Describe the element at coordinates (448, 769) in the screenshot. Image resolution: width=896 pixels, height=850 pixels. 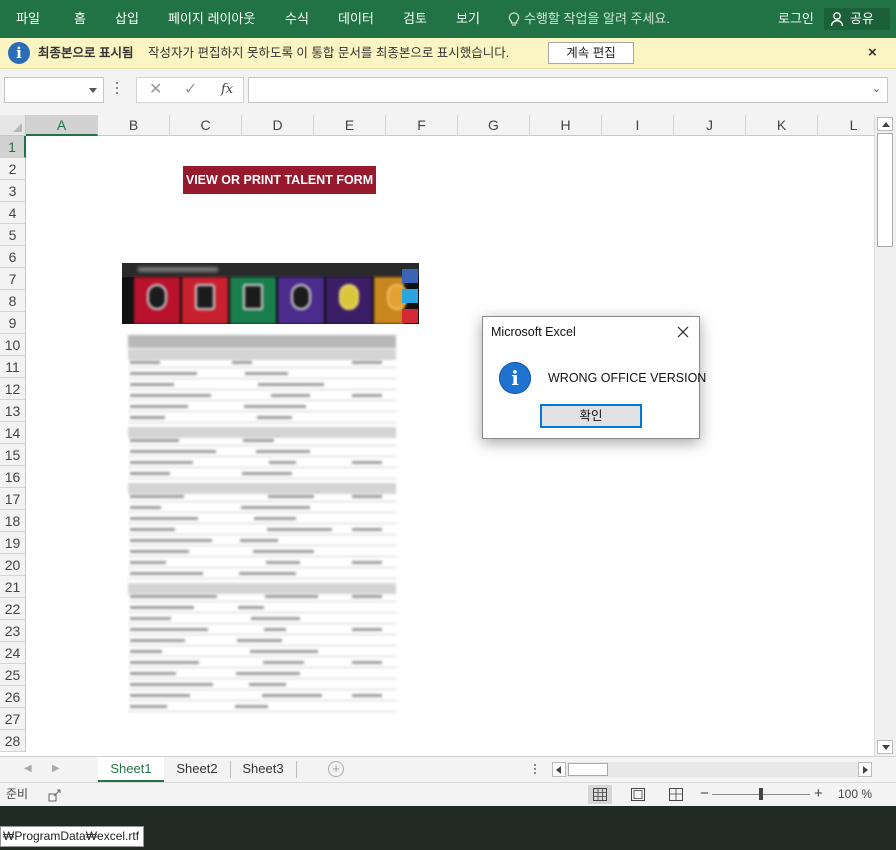
I see `sheet-tab-bar: ◀ ▶ Sheet1 Sheet2 Sheet3 +` at that location.